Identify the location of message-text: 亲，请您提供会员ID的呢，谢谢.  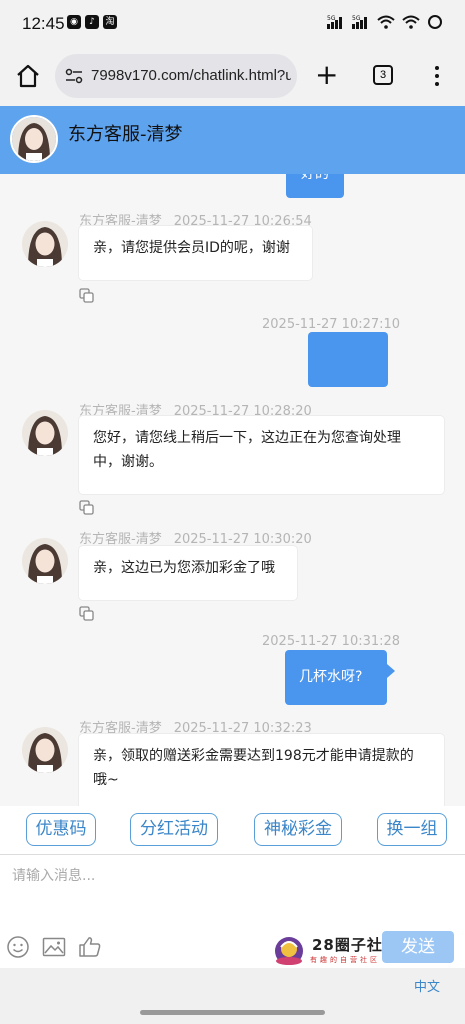
(191, 248).